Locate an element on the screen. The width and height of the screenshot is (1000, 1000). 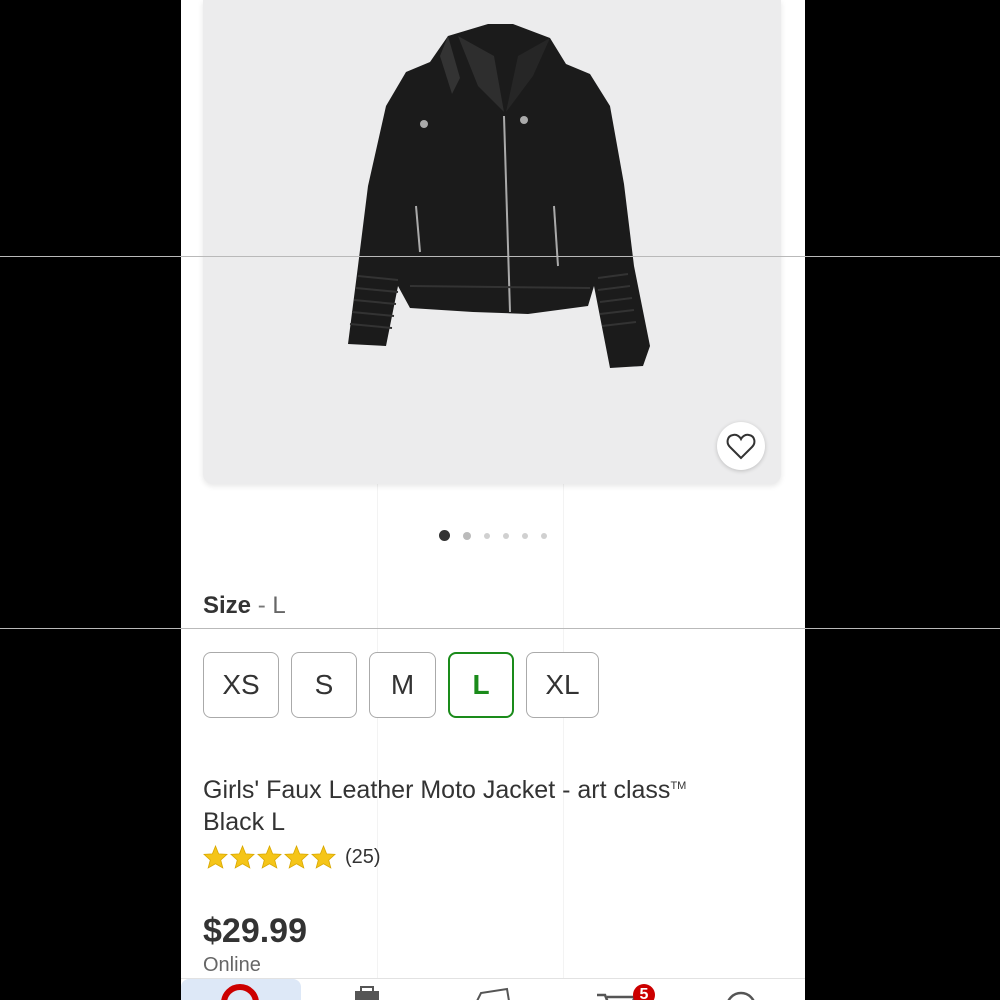
size-option-m: M is located at coordinates (402, 685).